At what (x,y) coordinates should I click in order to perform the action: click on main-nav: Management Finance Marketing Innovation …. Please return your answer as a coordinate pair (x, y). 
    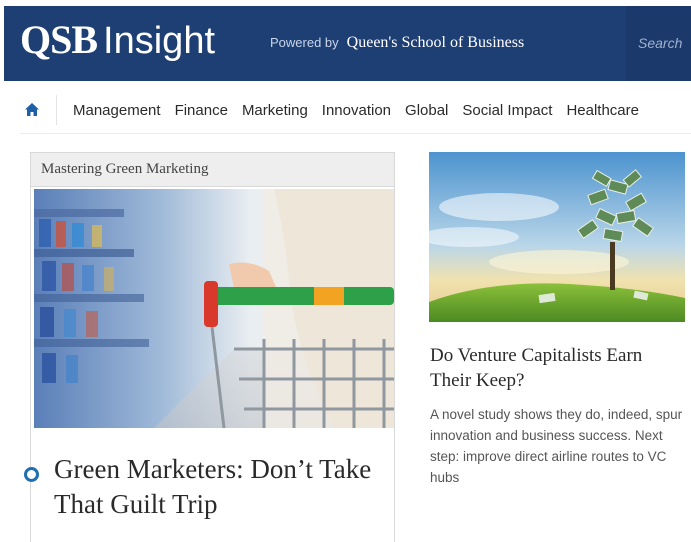
    Looking at the image, I should click on (355, 110).